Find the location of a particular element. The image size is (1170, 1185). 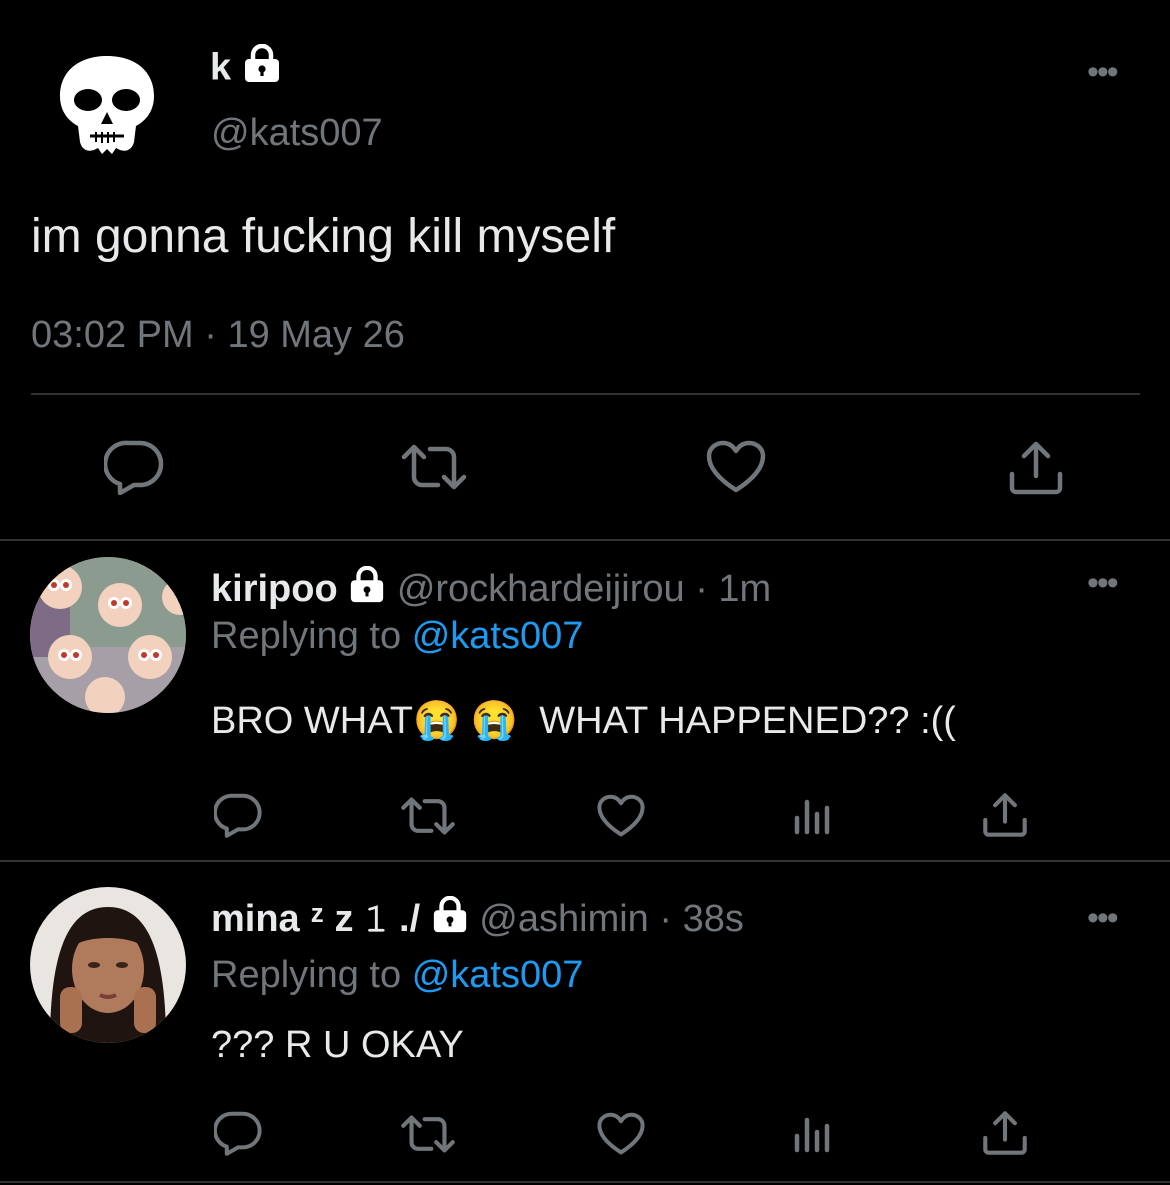

tweet-time: 03:02 PM is located at coordinates (112, 335).